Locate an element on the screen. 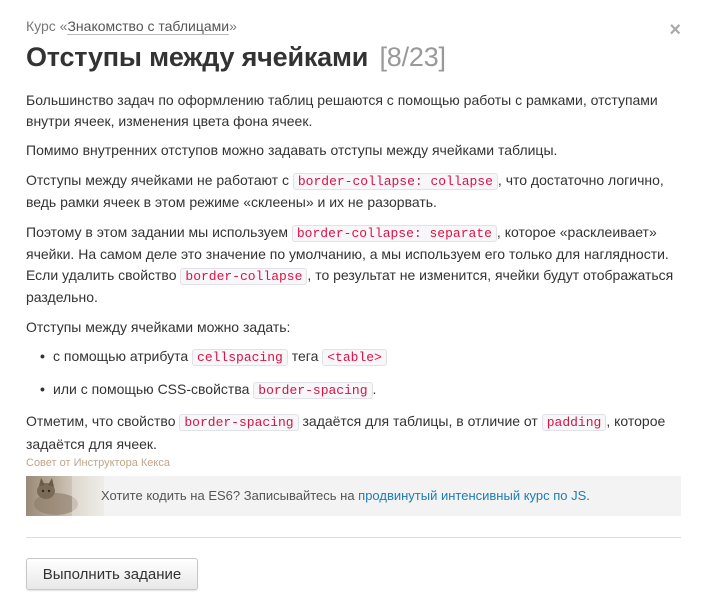 This screenshot has width=708, height=607. page-title: Отступы между ячейками [8/23] is located at coordinates (236, 57).